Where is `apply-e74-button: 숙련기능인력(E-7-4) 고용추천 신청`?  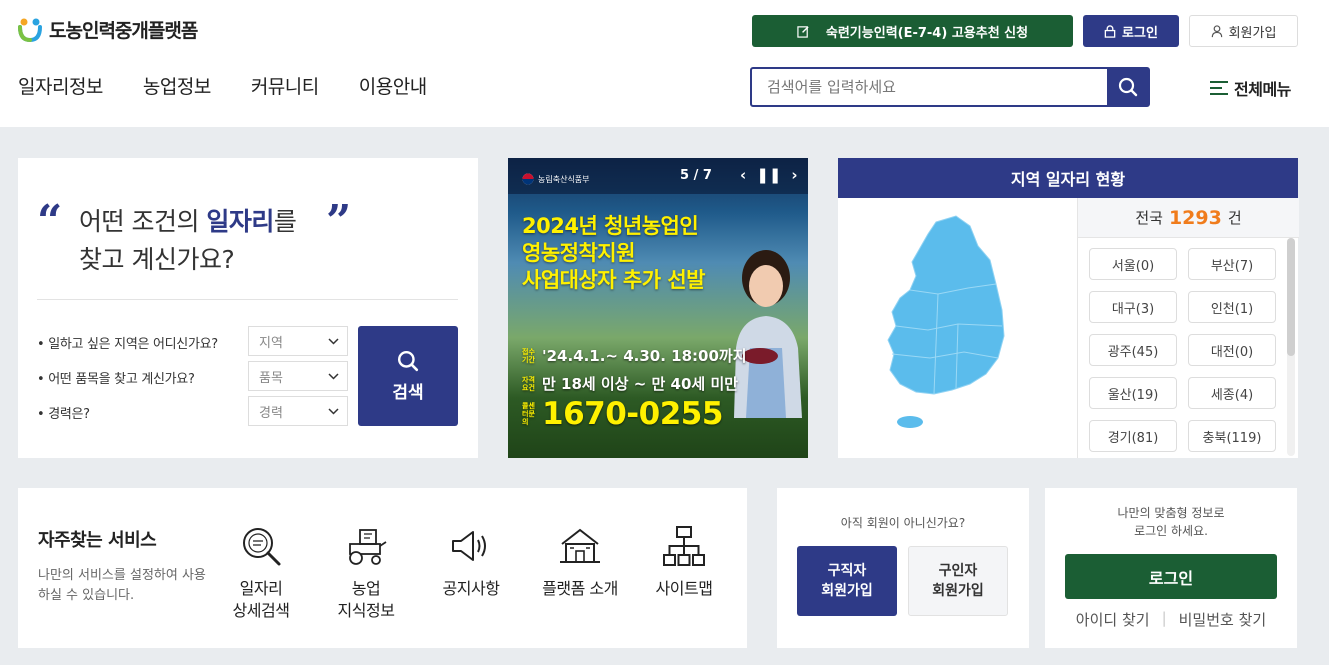 apply-e74-button: 숙련기능인력(E-7-4) 고용추천 신청 is located at coordinates (912, 31).